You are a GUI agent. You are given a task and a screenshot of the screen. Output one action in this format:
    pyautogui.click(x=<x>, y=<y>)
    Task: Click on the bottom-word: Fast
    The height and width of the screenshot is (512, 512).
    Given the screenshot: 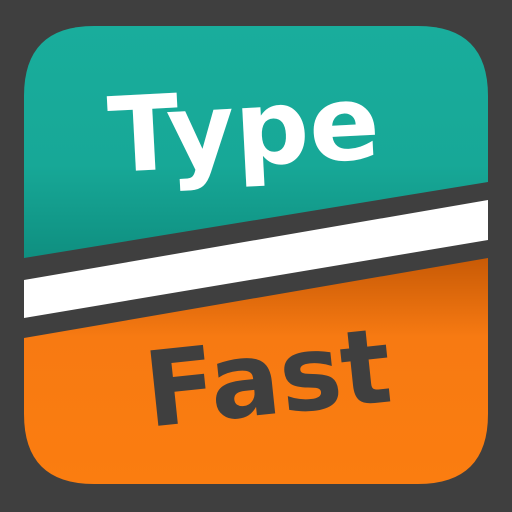 What is the action you would take?
    pyautogui.click(x=268, y=377)
    